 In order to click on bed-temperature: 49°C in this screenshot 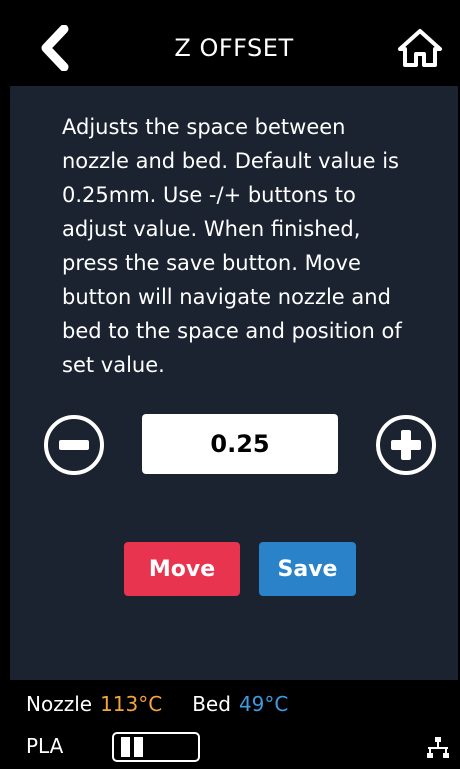, I will do `click(263, 704)`.